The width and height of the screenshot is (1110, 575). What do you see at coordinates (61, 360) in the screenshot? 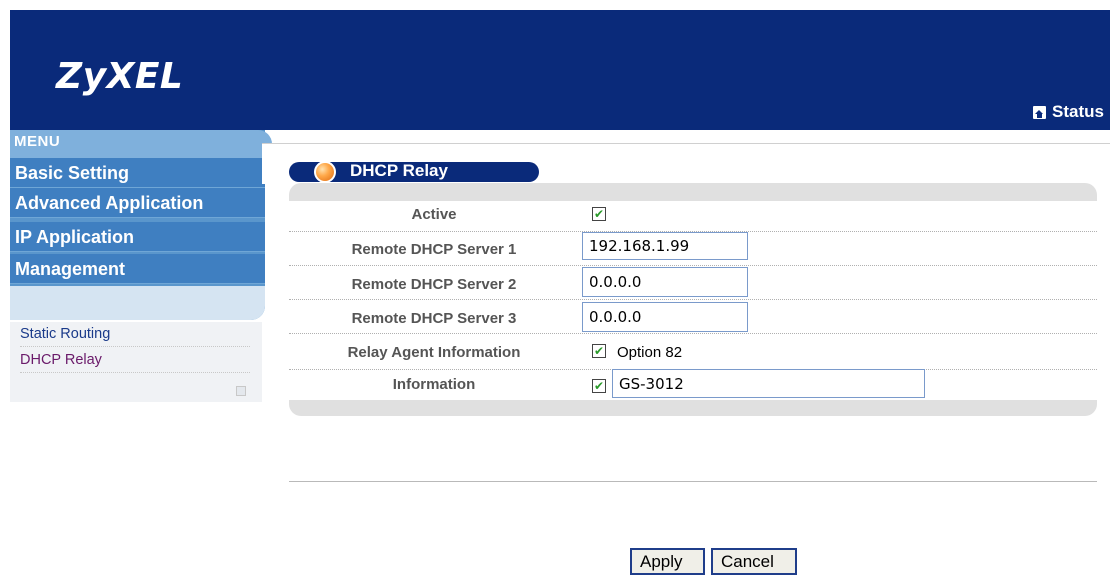
I see `submenu-item-dhcp-relay: DHCP Relay` at bounding box center [61, 360].